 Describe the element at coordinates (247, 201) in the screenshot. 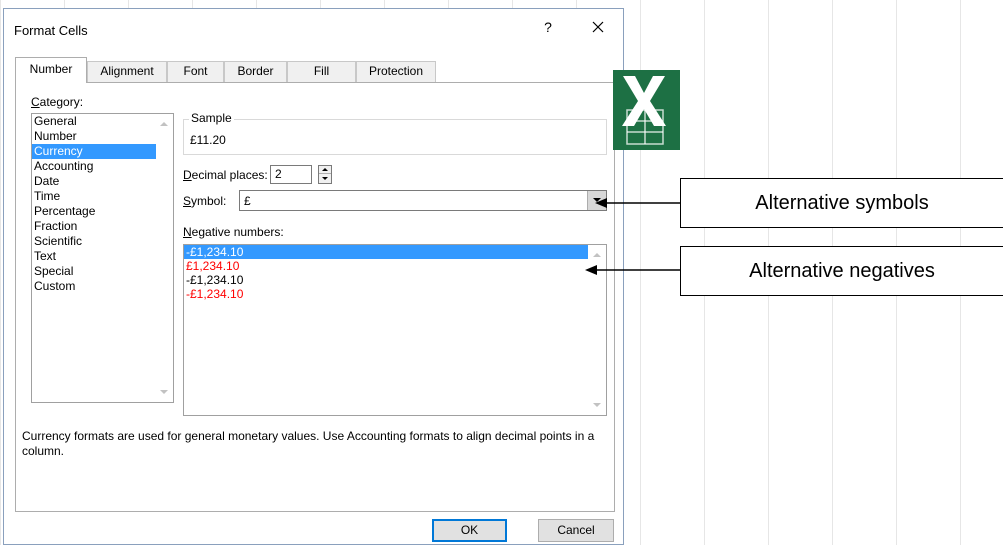

I see `symbol-value: £` at that location.